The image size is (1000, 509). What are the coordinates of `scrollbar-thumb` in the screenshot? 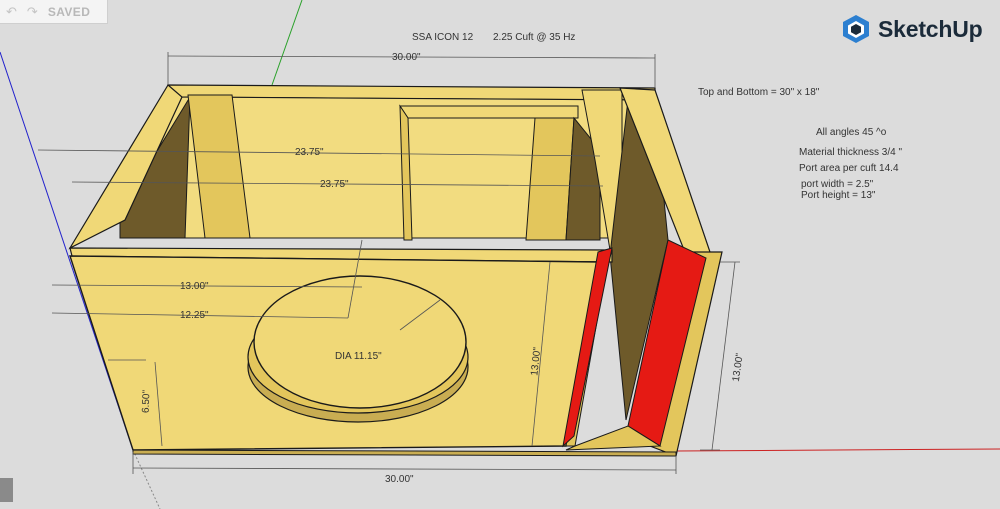 It's located at (6, 490).